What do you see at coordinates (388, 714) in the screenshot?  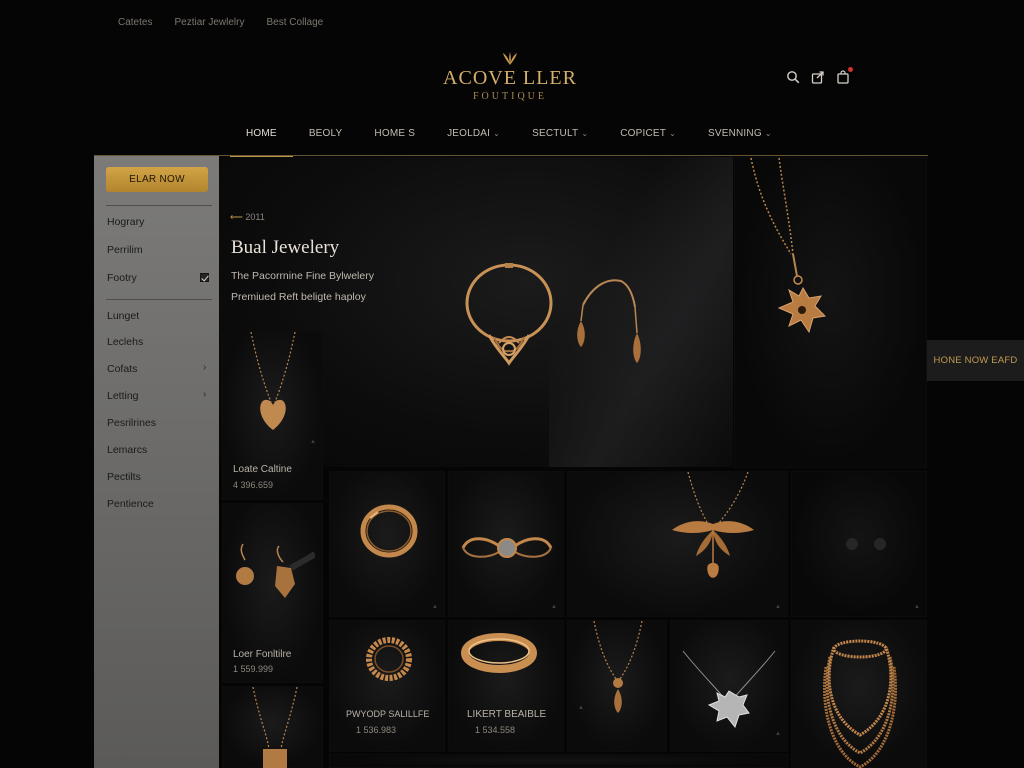 I see `product-name: PWYODP SALILLFE` at bounding box center [388, 714].